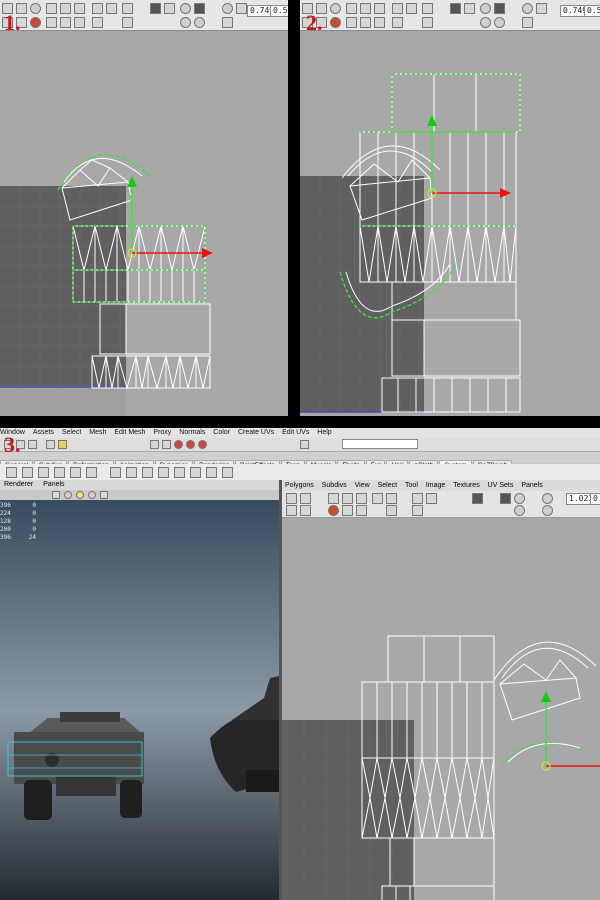 This screenshot has width=600, height=900. Describe the element at coordinates (380, 444) in the screenshot. I see `quick-select-field` at that location.